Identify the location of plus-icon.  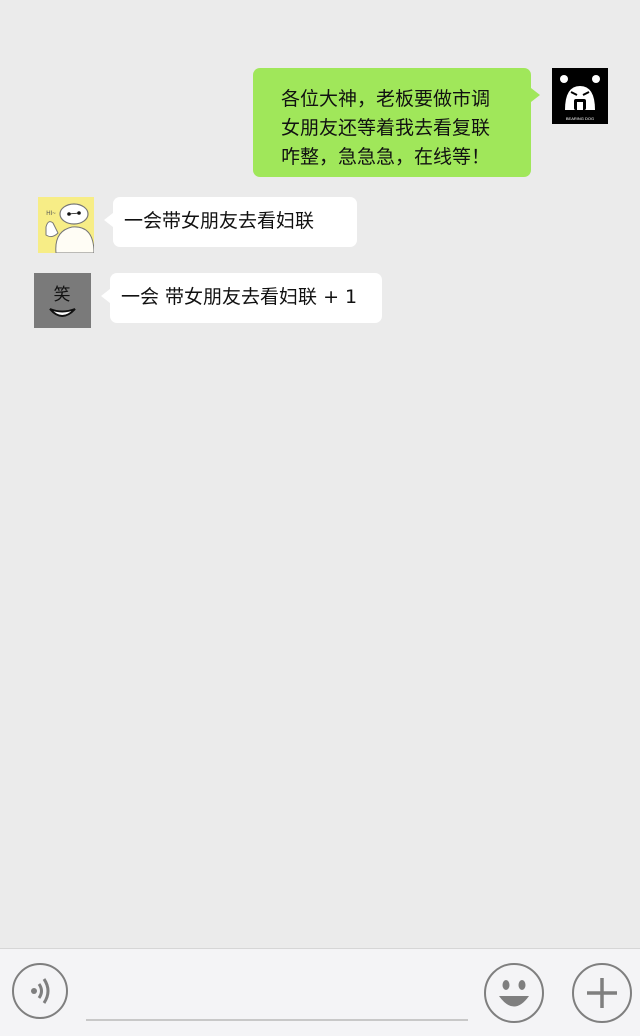
(602, 993).